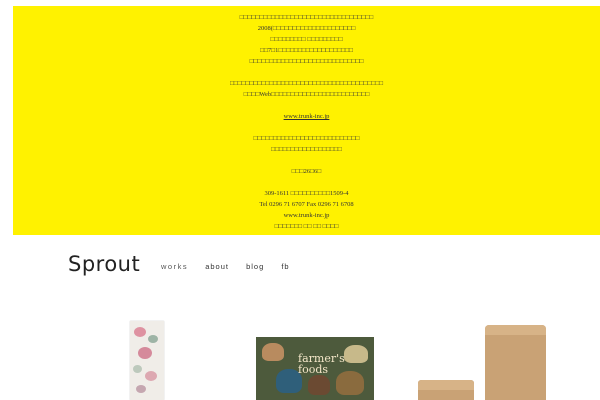 Image resolution: width=600 pixels, height=400 pixels. I want to click on banner-line: 2008(□□□□□□□□□□□□□□□□□□□□□, so click(306, 28).